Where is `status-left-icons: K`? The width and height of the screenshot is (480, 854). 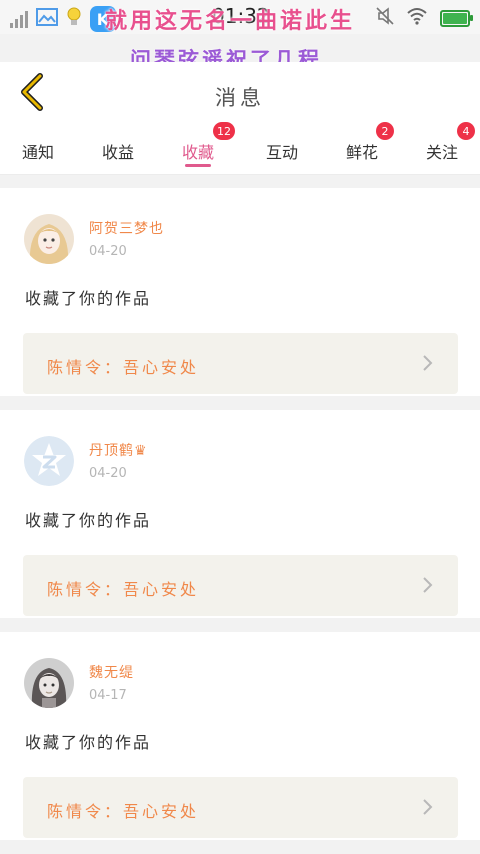 status-left-icons: K is located at coordinates (63, 19).